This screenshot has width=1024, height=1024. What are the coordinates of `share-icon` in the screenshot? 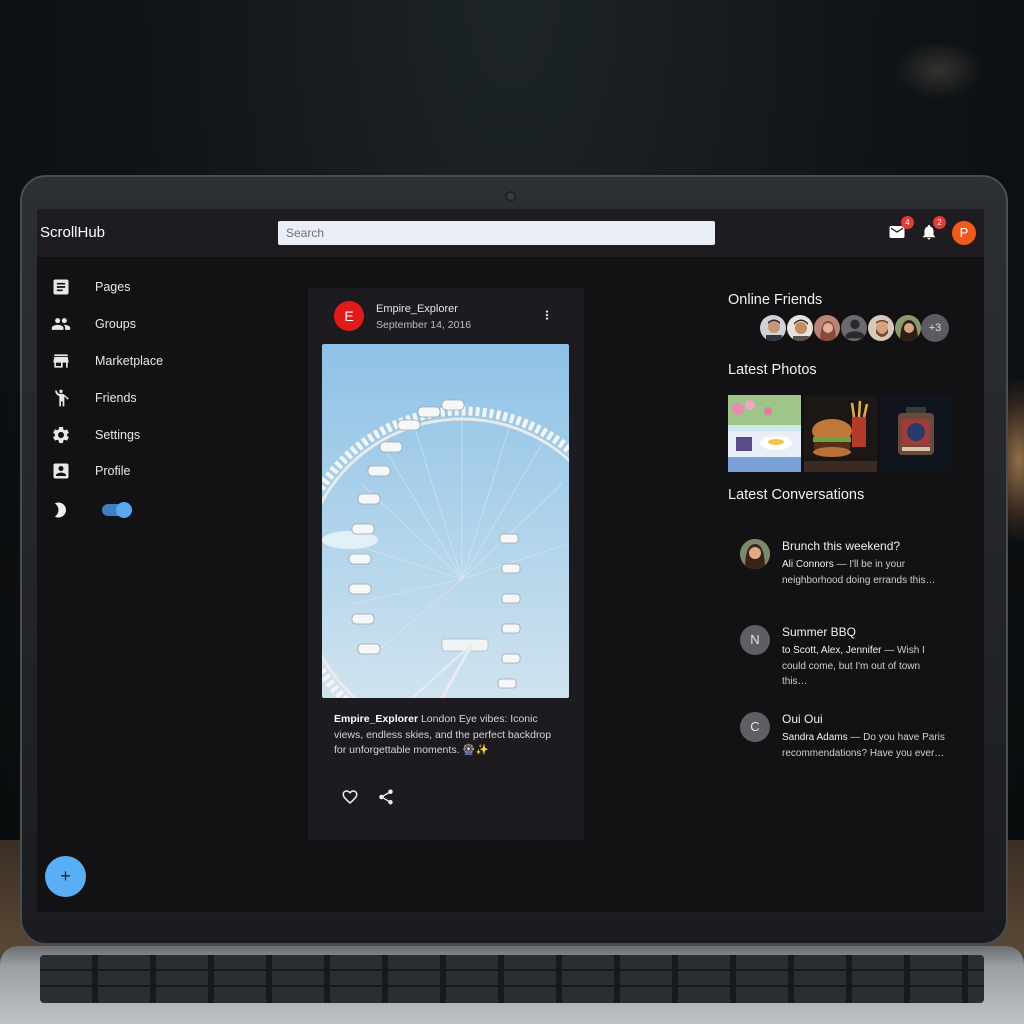 It's located at (386, 797).